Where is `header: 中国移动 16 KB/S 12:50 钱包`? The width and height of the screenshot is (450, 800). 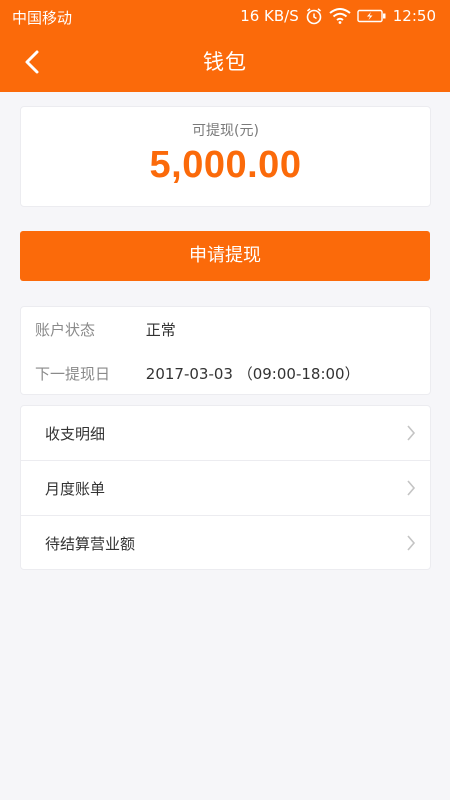 header: 中国移动 16 KB/S 12:50 钱包 is located at coordinates (225, 46).